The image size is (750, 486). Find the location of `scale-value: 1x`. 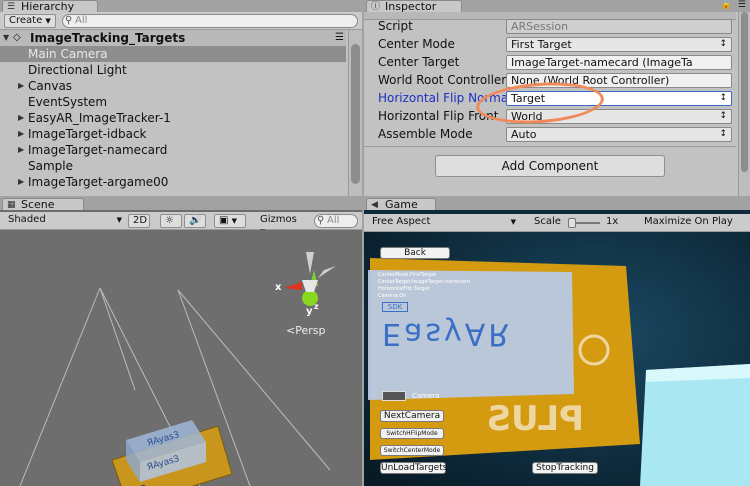

scale-value: 1x is located at coordinates (612, 221).